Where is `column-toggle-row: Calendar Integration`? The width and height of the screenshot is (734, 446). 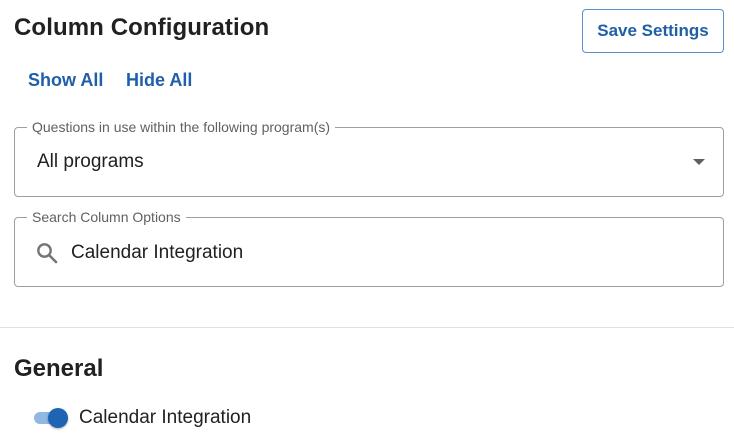
column-toggle-row: Calendar Integration is located at coordinates (141, 418).